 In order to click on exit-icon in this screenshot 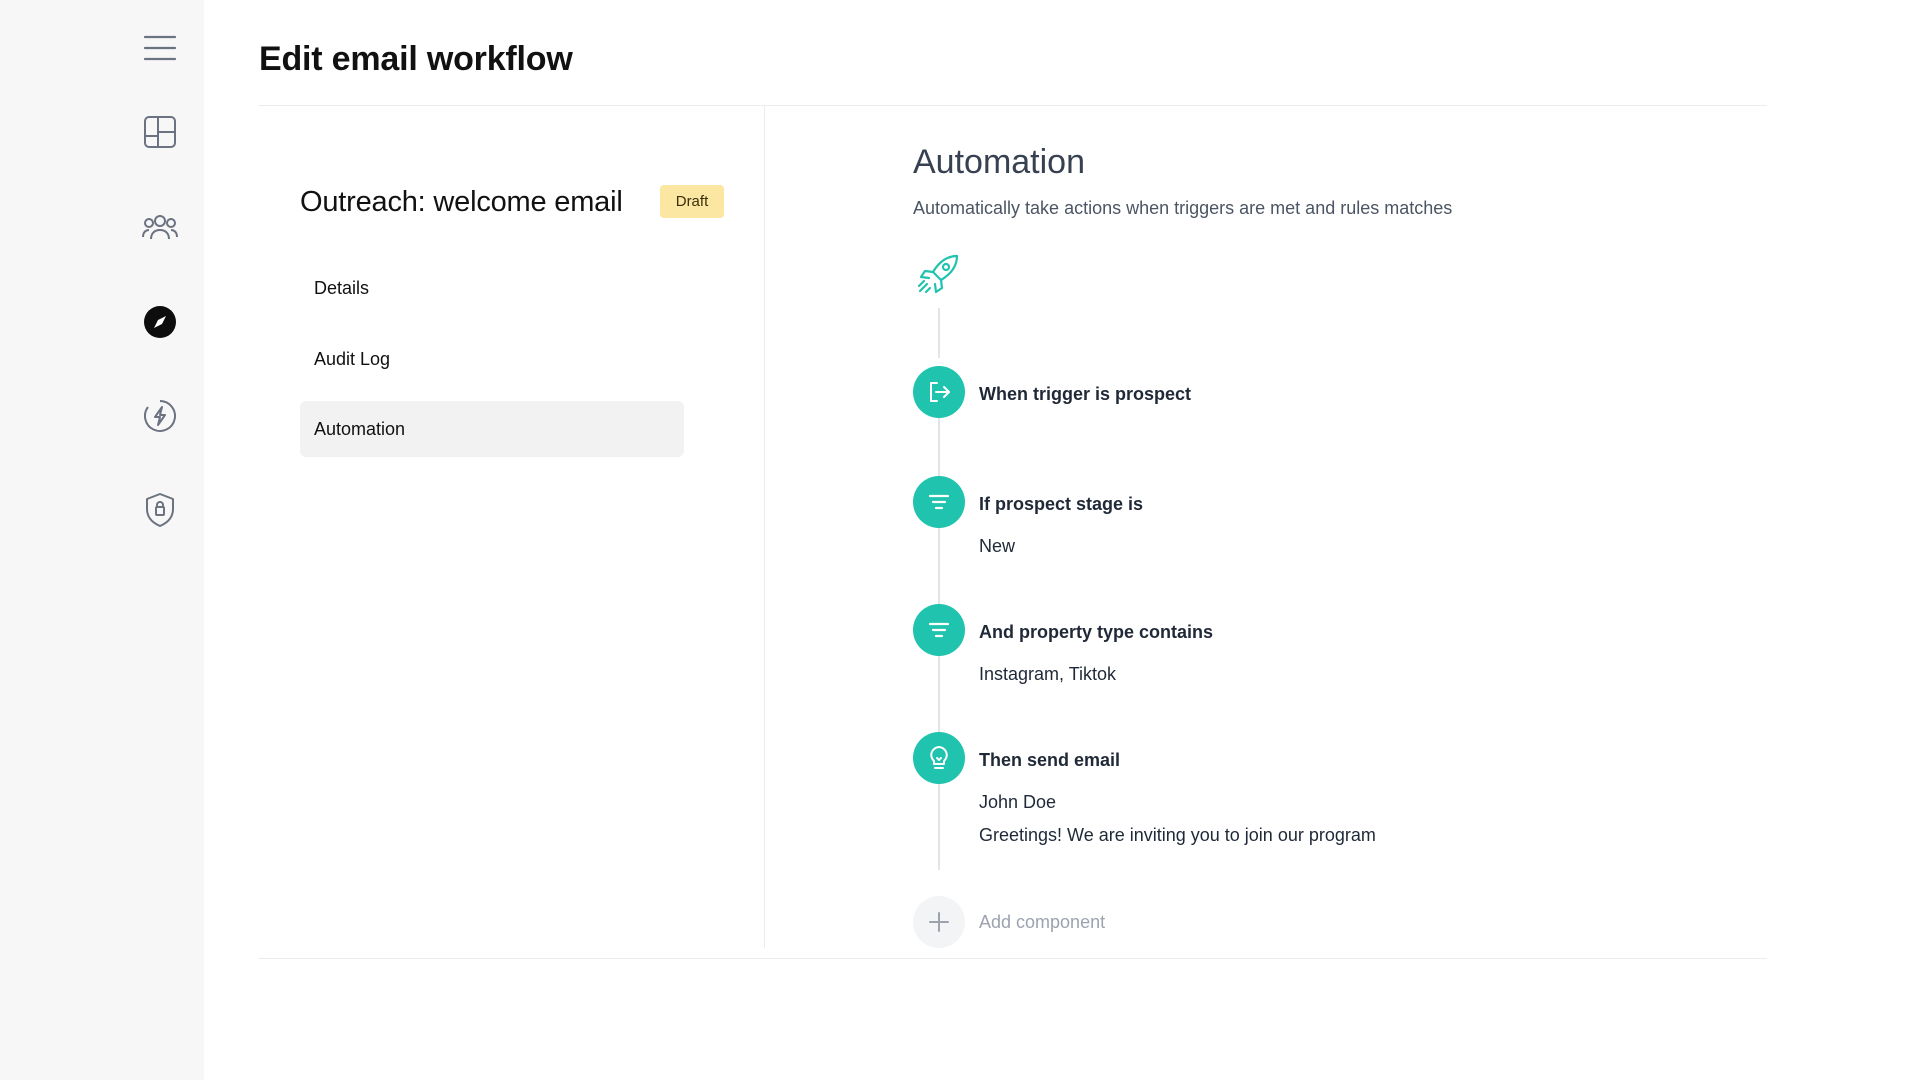, I will do `click(940, 392)`.